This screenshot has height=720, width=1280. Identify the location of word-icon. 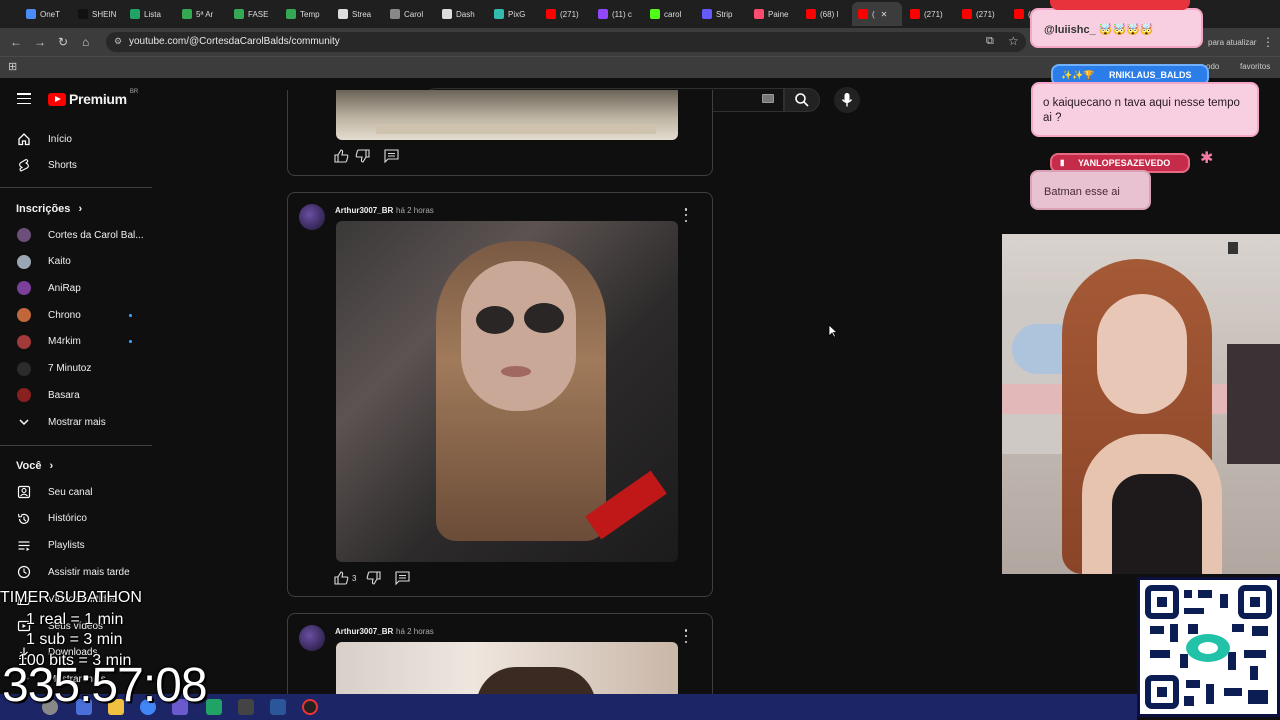
(278, 707).